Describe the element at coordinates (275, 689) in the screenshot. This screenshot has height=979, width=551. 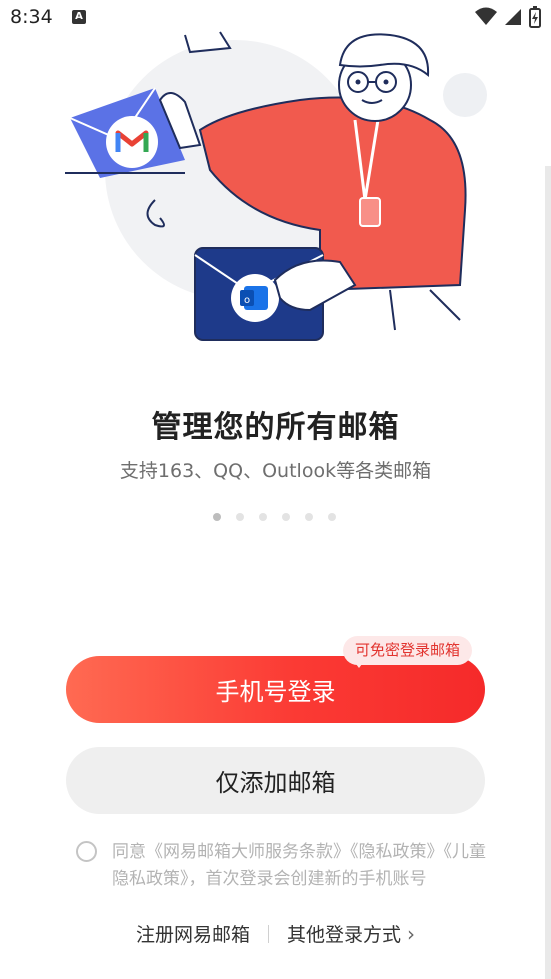
I see `phone-login-button: 手机号登录` at that location.